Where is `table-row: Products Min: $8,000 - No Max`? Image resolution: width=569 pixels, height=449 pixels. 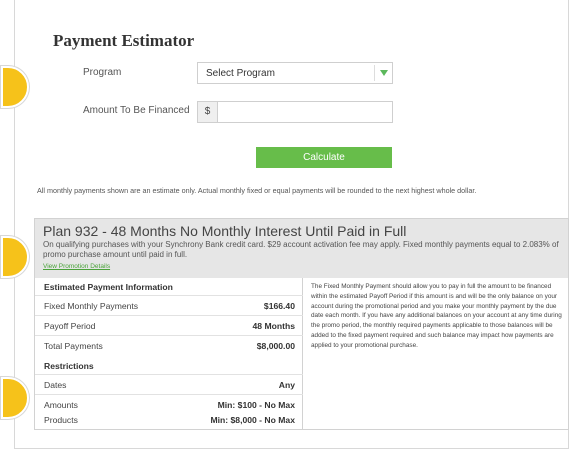 table-row: Products Min: $8,000 - No Max is located at coordinates (169, 420).